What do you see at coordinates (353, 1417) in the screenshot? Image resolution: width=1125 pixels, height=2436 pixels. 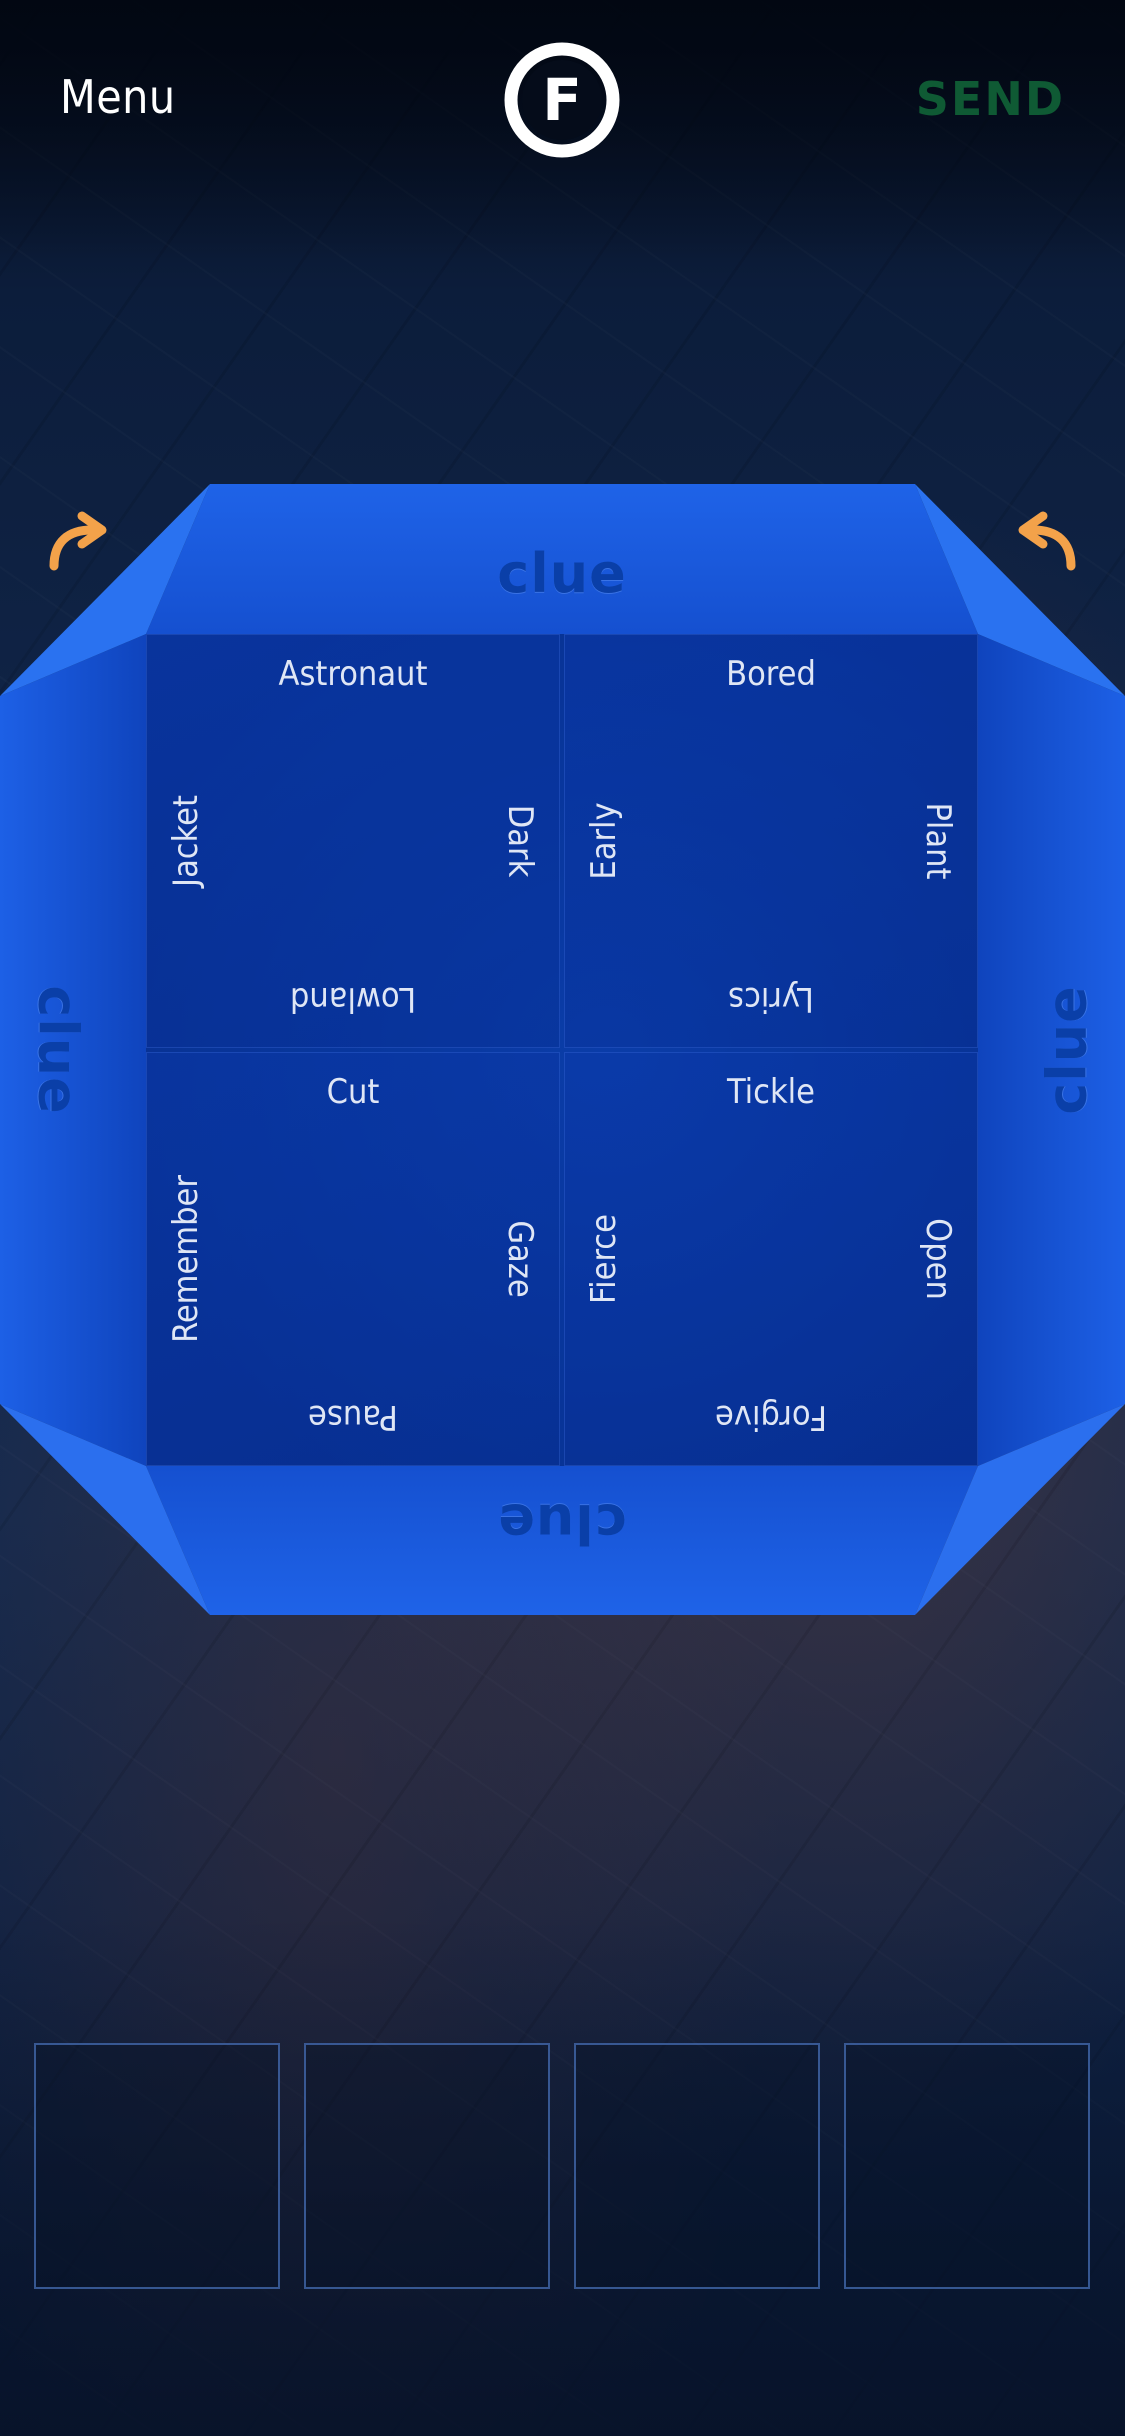 I see `card-word-bottom: Pause` at bounding box center [353, 1417].